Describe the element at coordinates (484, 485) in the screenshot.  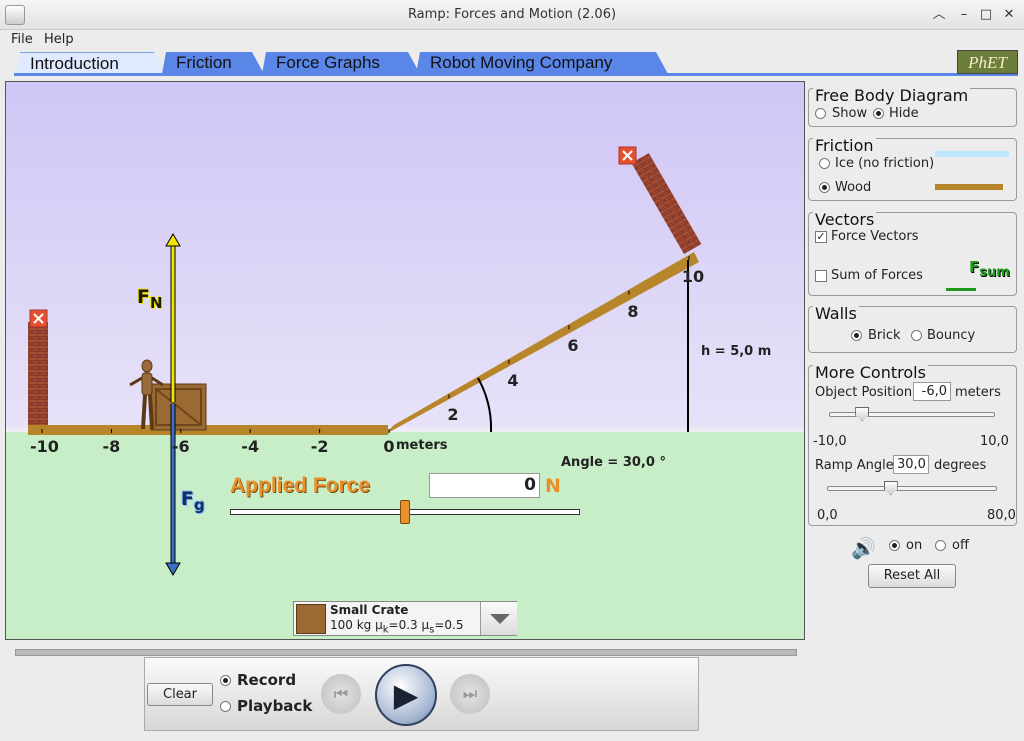
I see `applied-force-input: 0` at that location.